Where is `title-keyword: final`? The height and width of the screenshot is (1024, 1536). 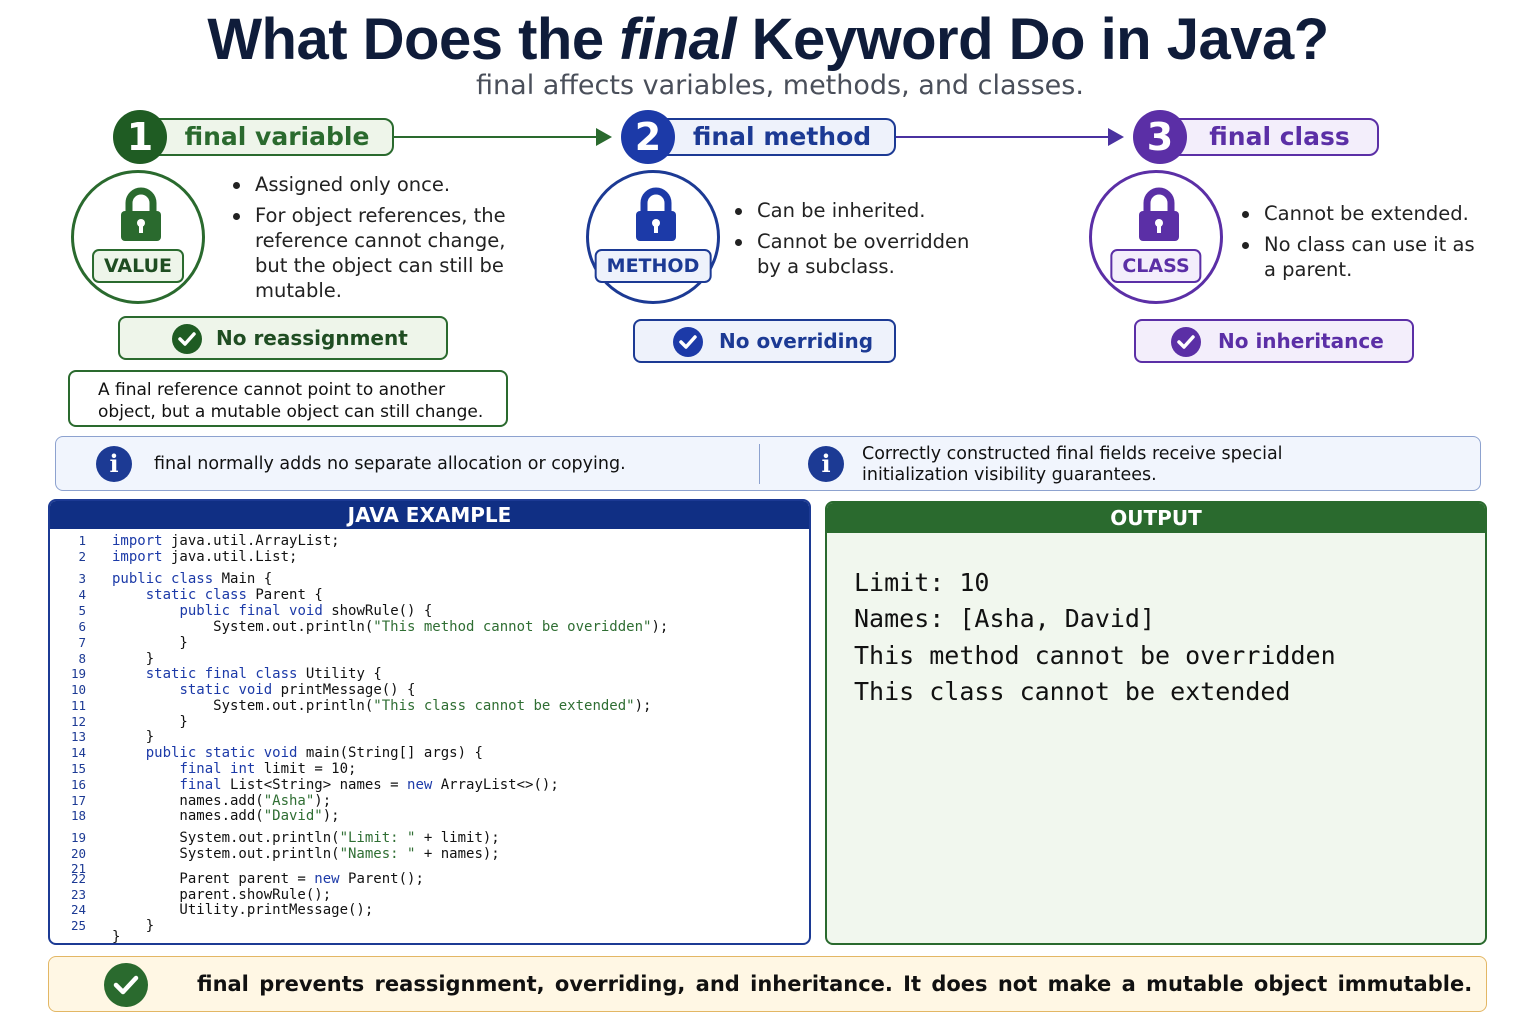
title-keyword: final is located at coordinates (677, 39).